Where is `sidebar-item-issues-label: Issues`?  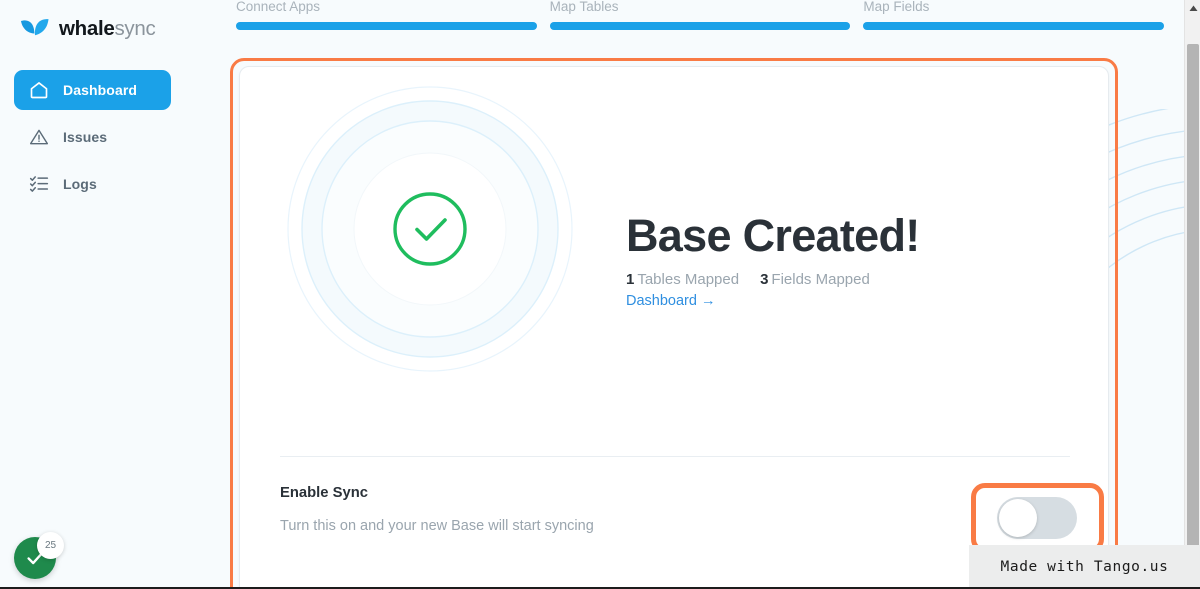 sidebar-item-issues-label: Issues is located at coordinates (85, 137).